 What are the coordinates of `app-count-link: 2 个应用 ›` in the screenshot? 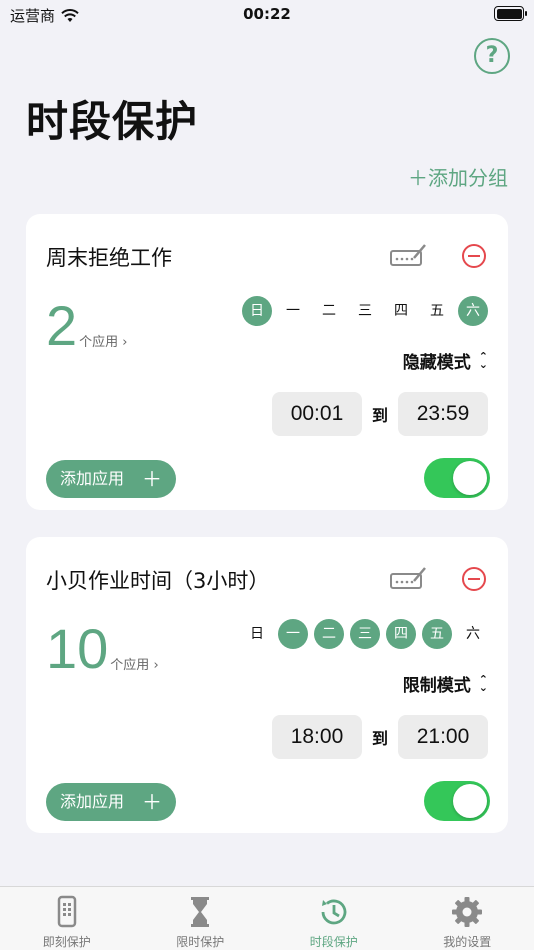 It's located at (87, 326).